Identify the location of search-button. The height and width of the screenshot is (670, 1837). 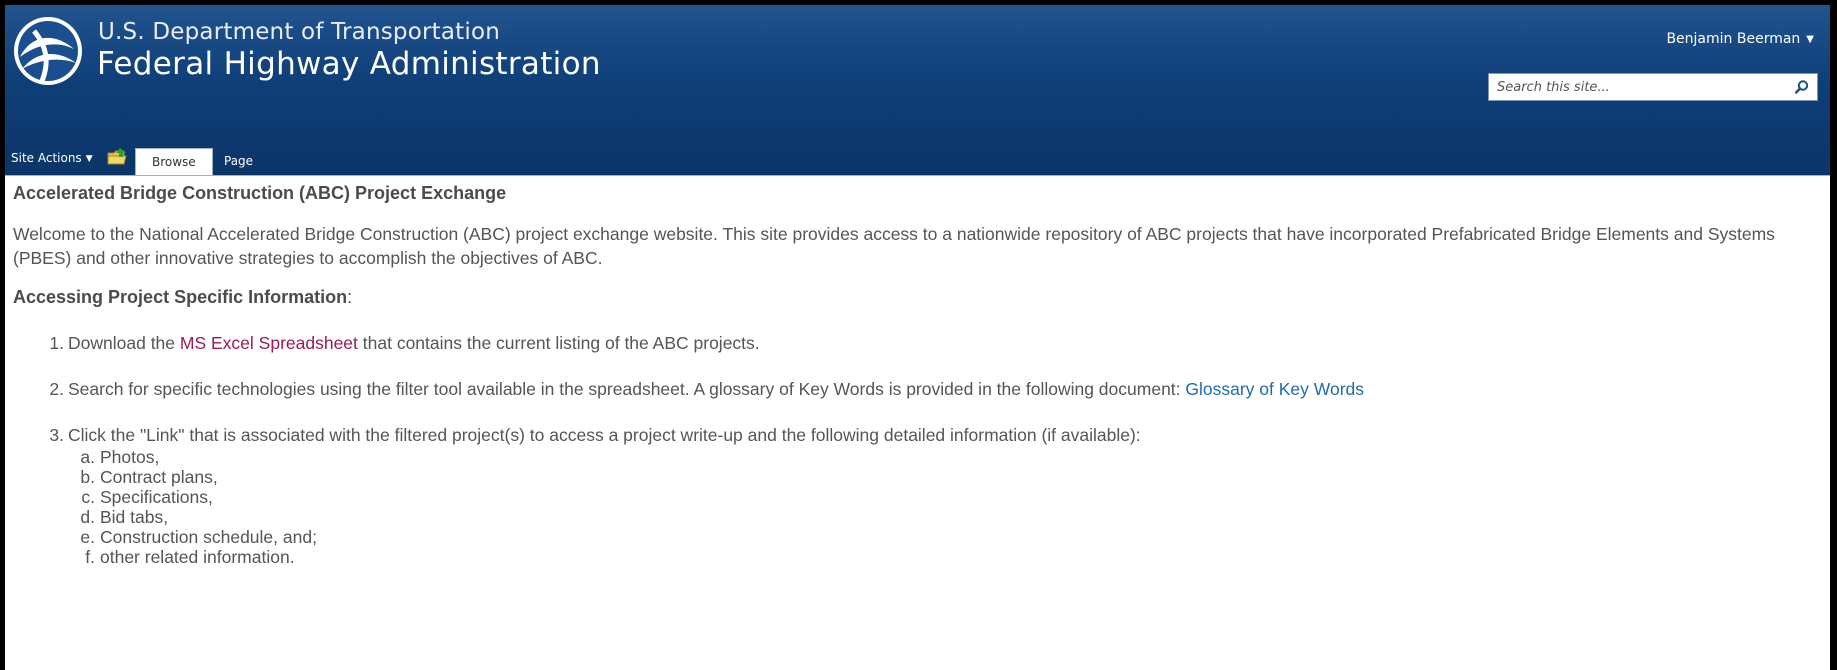
(1802, 87).